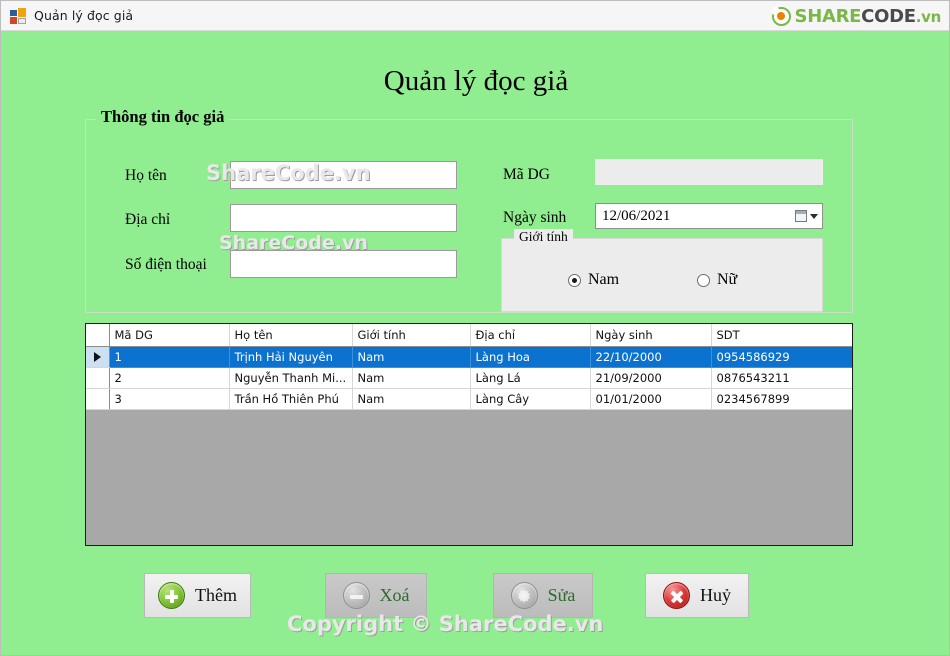 The height and width of the screenshot is (656, 950). I want to click on page-title: Quản lý đọc giả, so click(476, 81).